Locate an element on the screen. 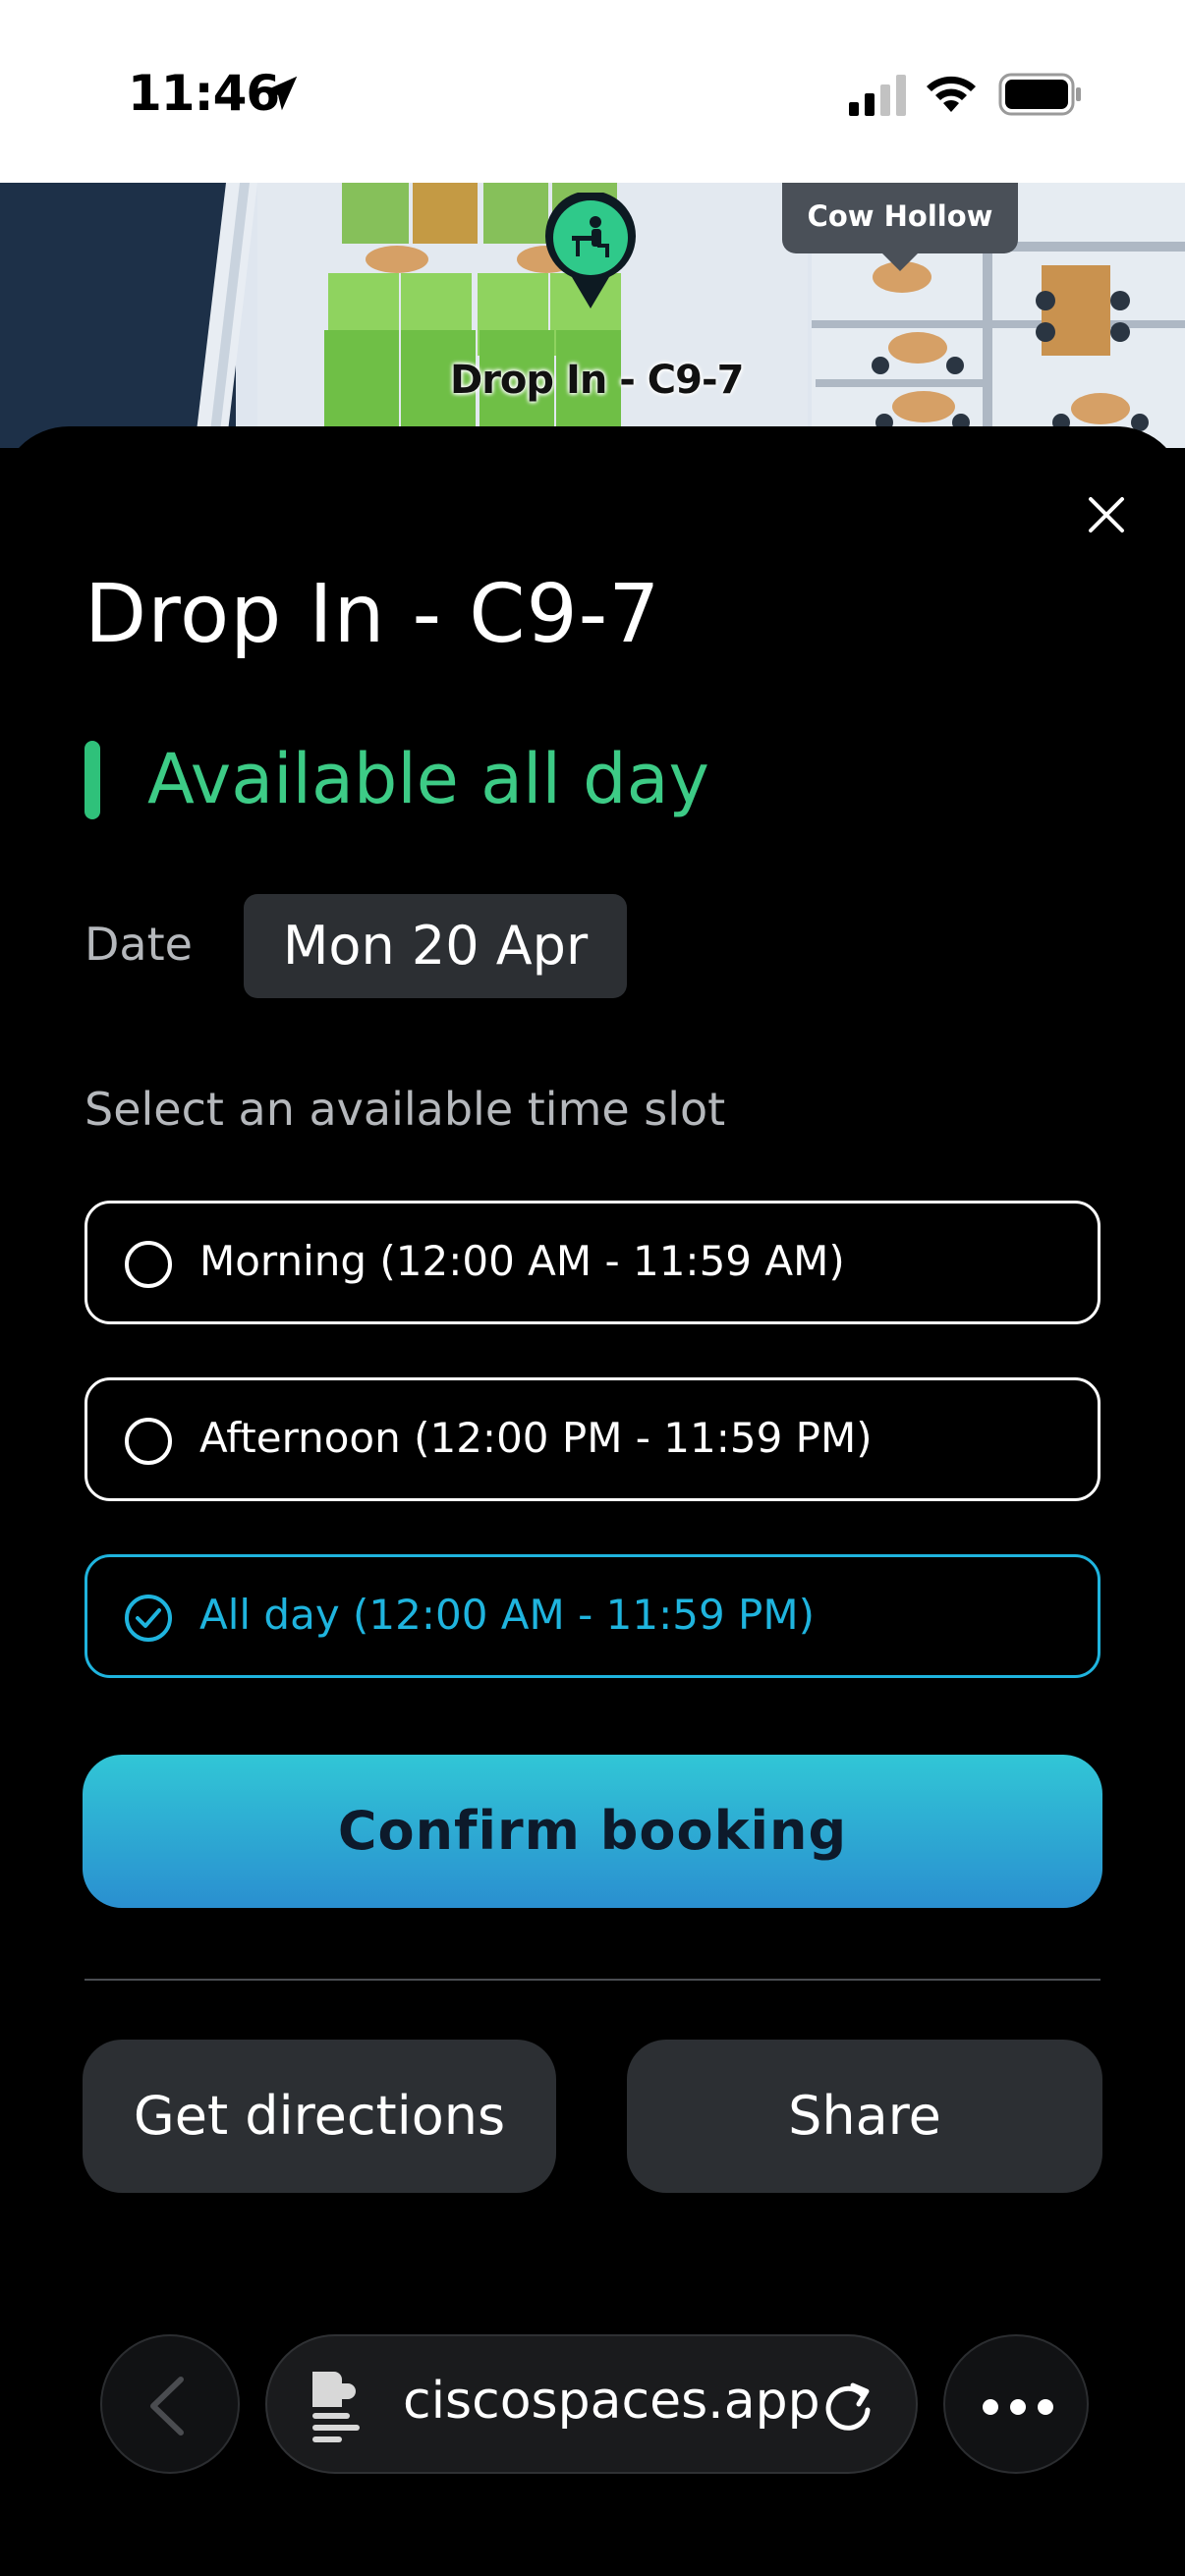 The height and width of the screenshot is (2576, 1185). more-icon is located at coordinates (1016, 2404).